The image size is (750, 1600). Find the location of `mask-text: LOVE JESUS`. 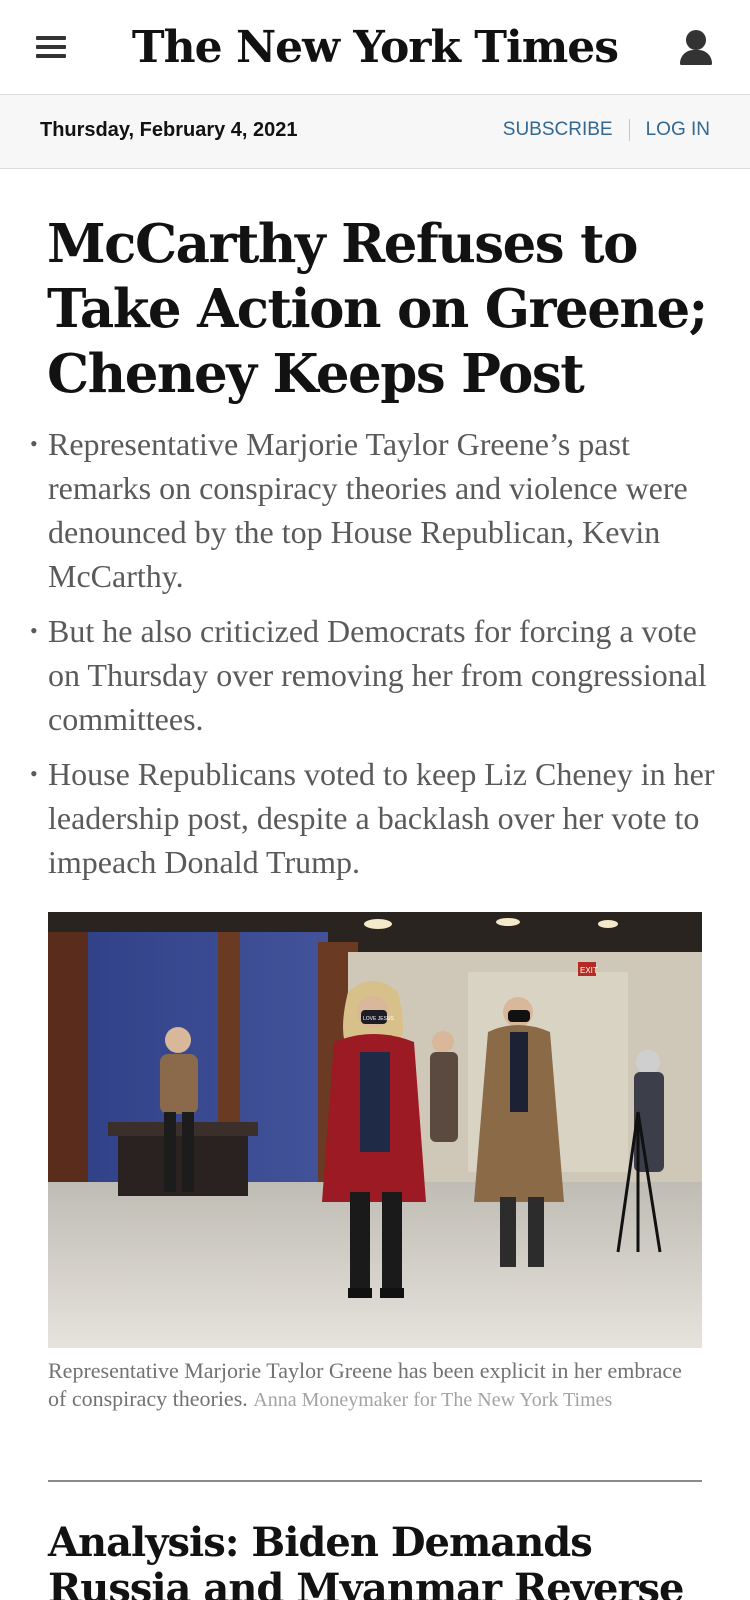

mask-text: LOVE JESUS is located at coordinates (379, 1019).